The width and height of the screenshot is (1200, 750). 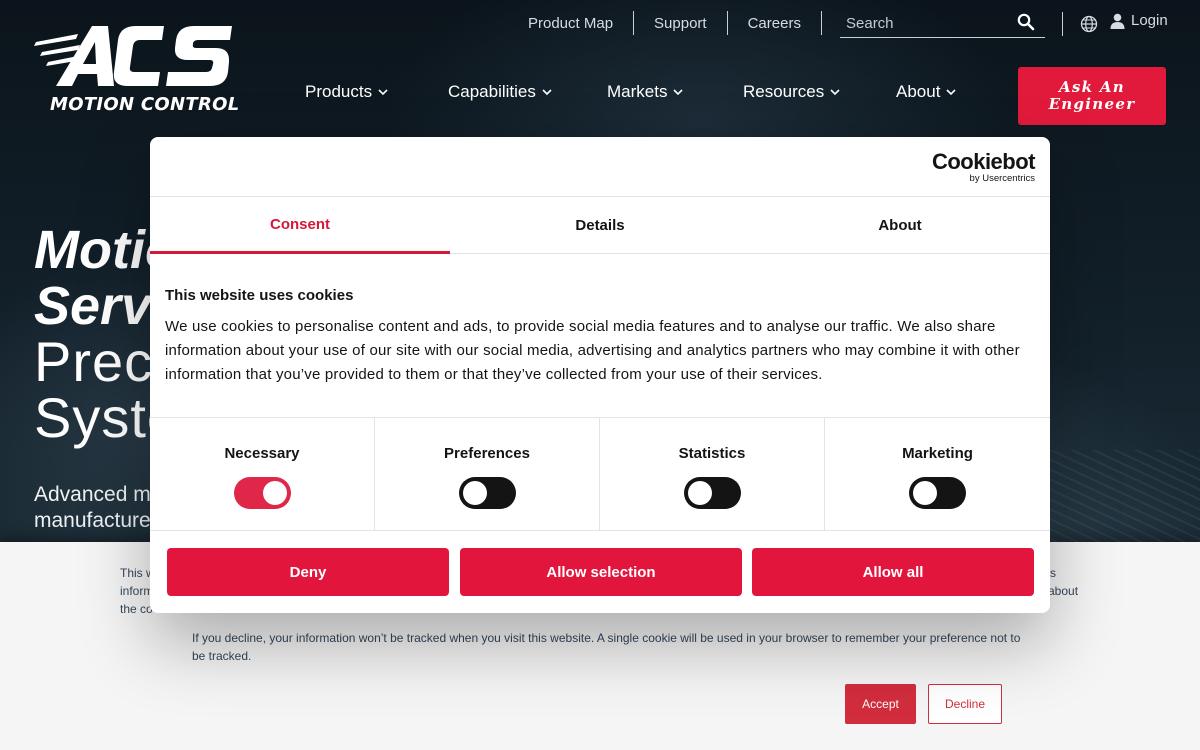 I want to click on utility-nav: Product Map Support Careers, so click(x=665, y=23).